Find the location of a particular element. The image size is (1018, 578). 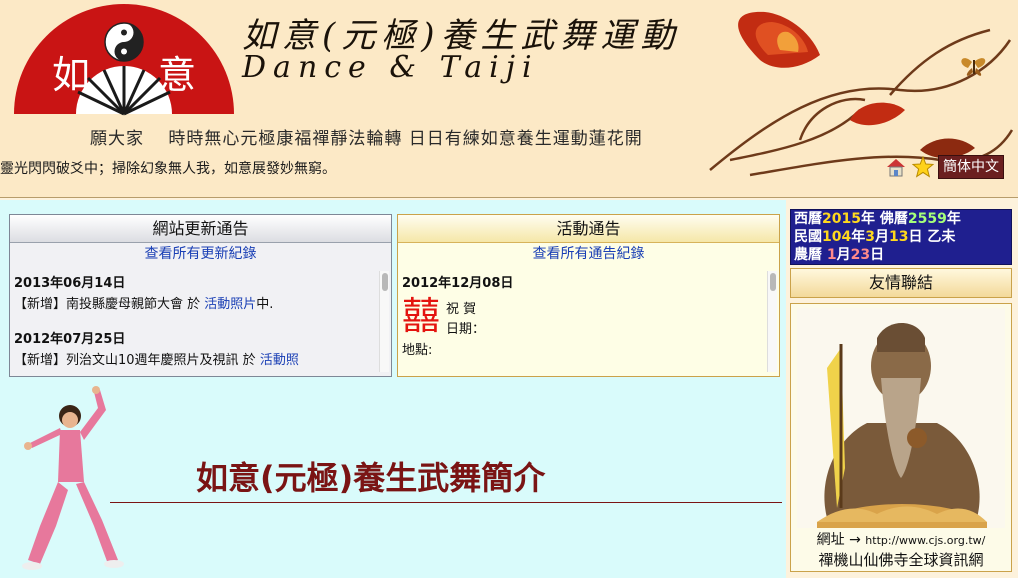

site-updates-title: 網站更新通告 is located at coordinates (200, 229).